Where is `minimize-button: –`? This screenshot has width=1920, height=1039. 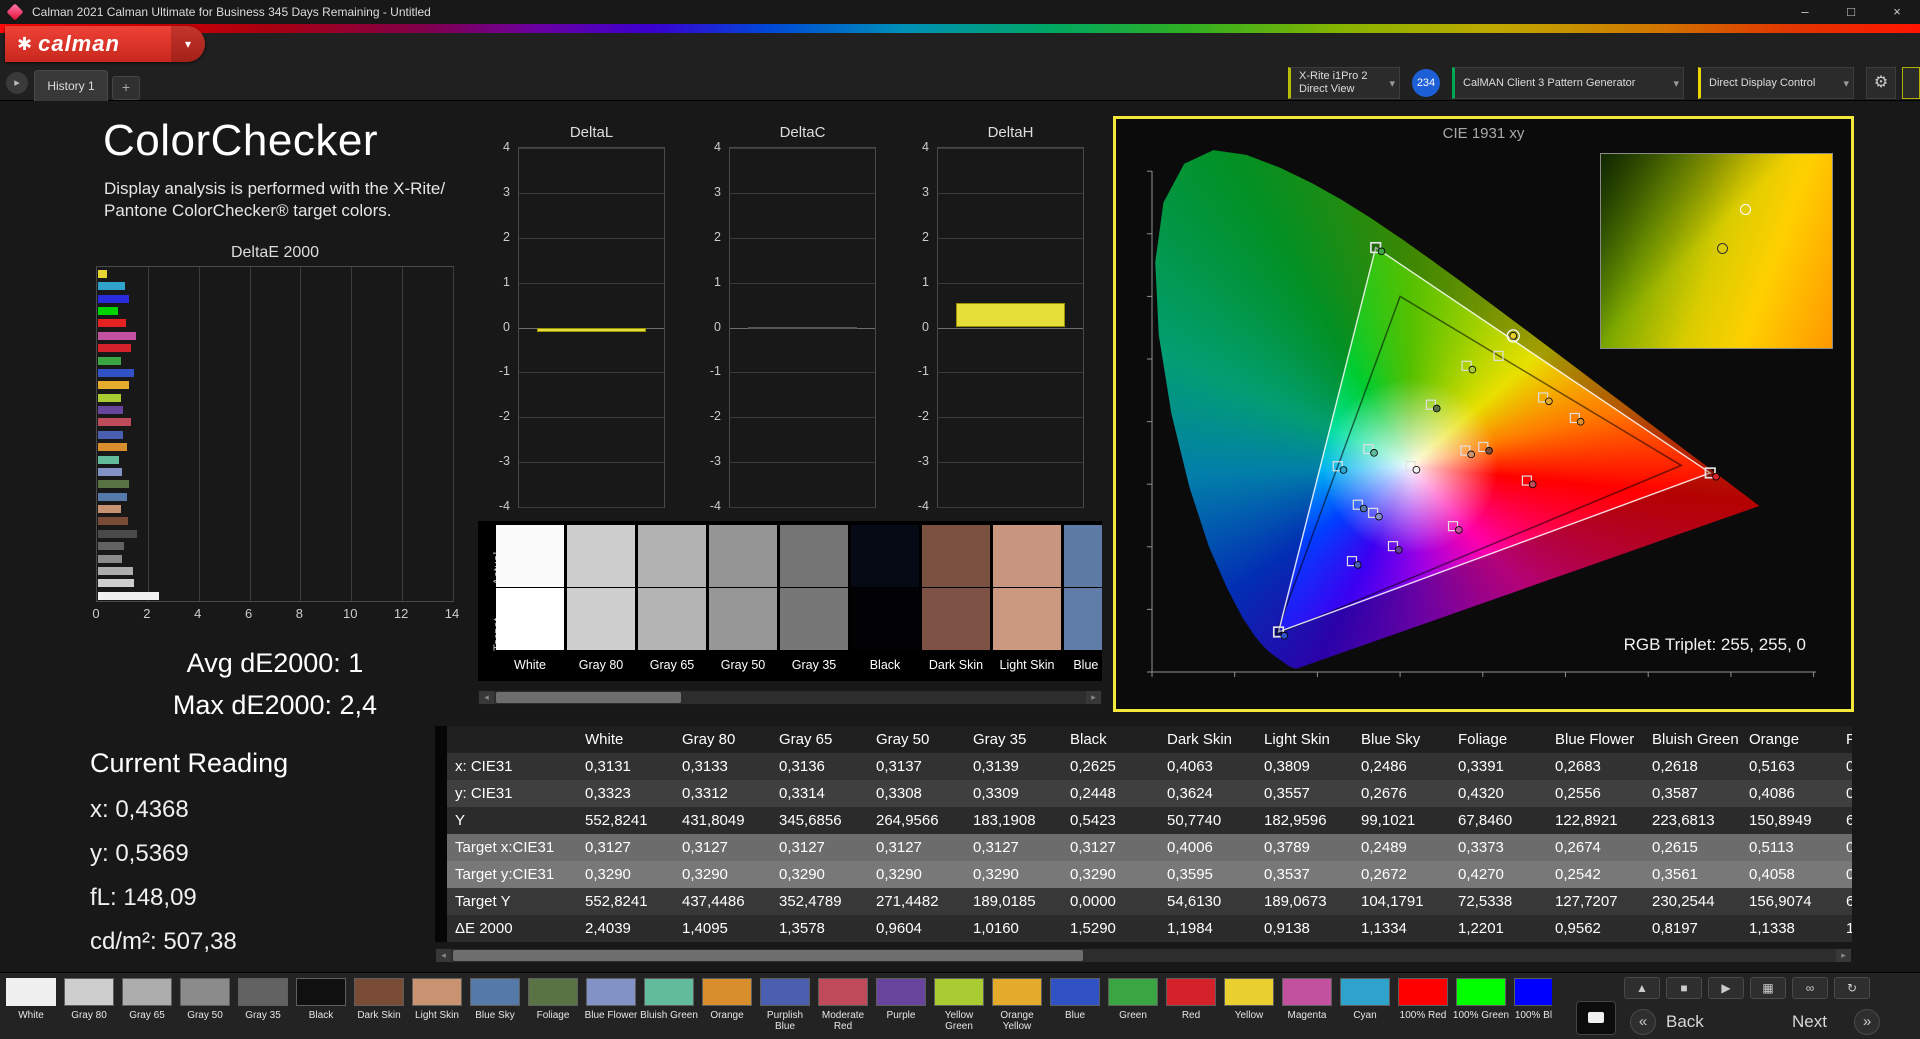
minimize-button: – is located at coordinates (1805, 12).